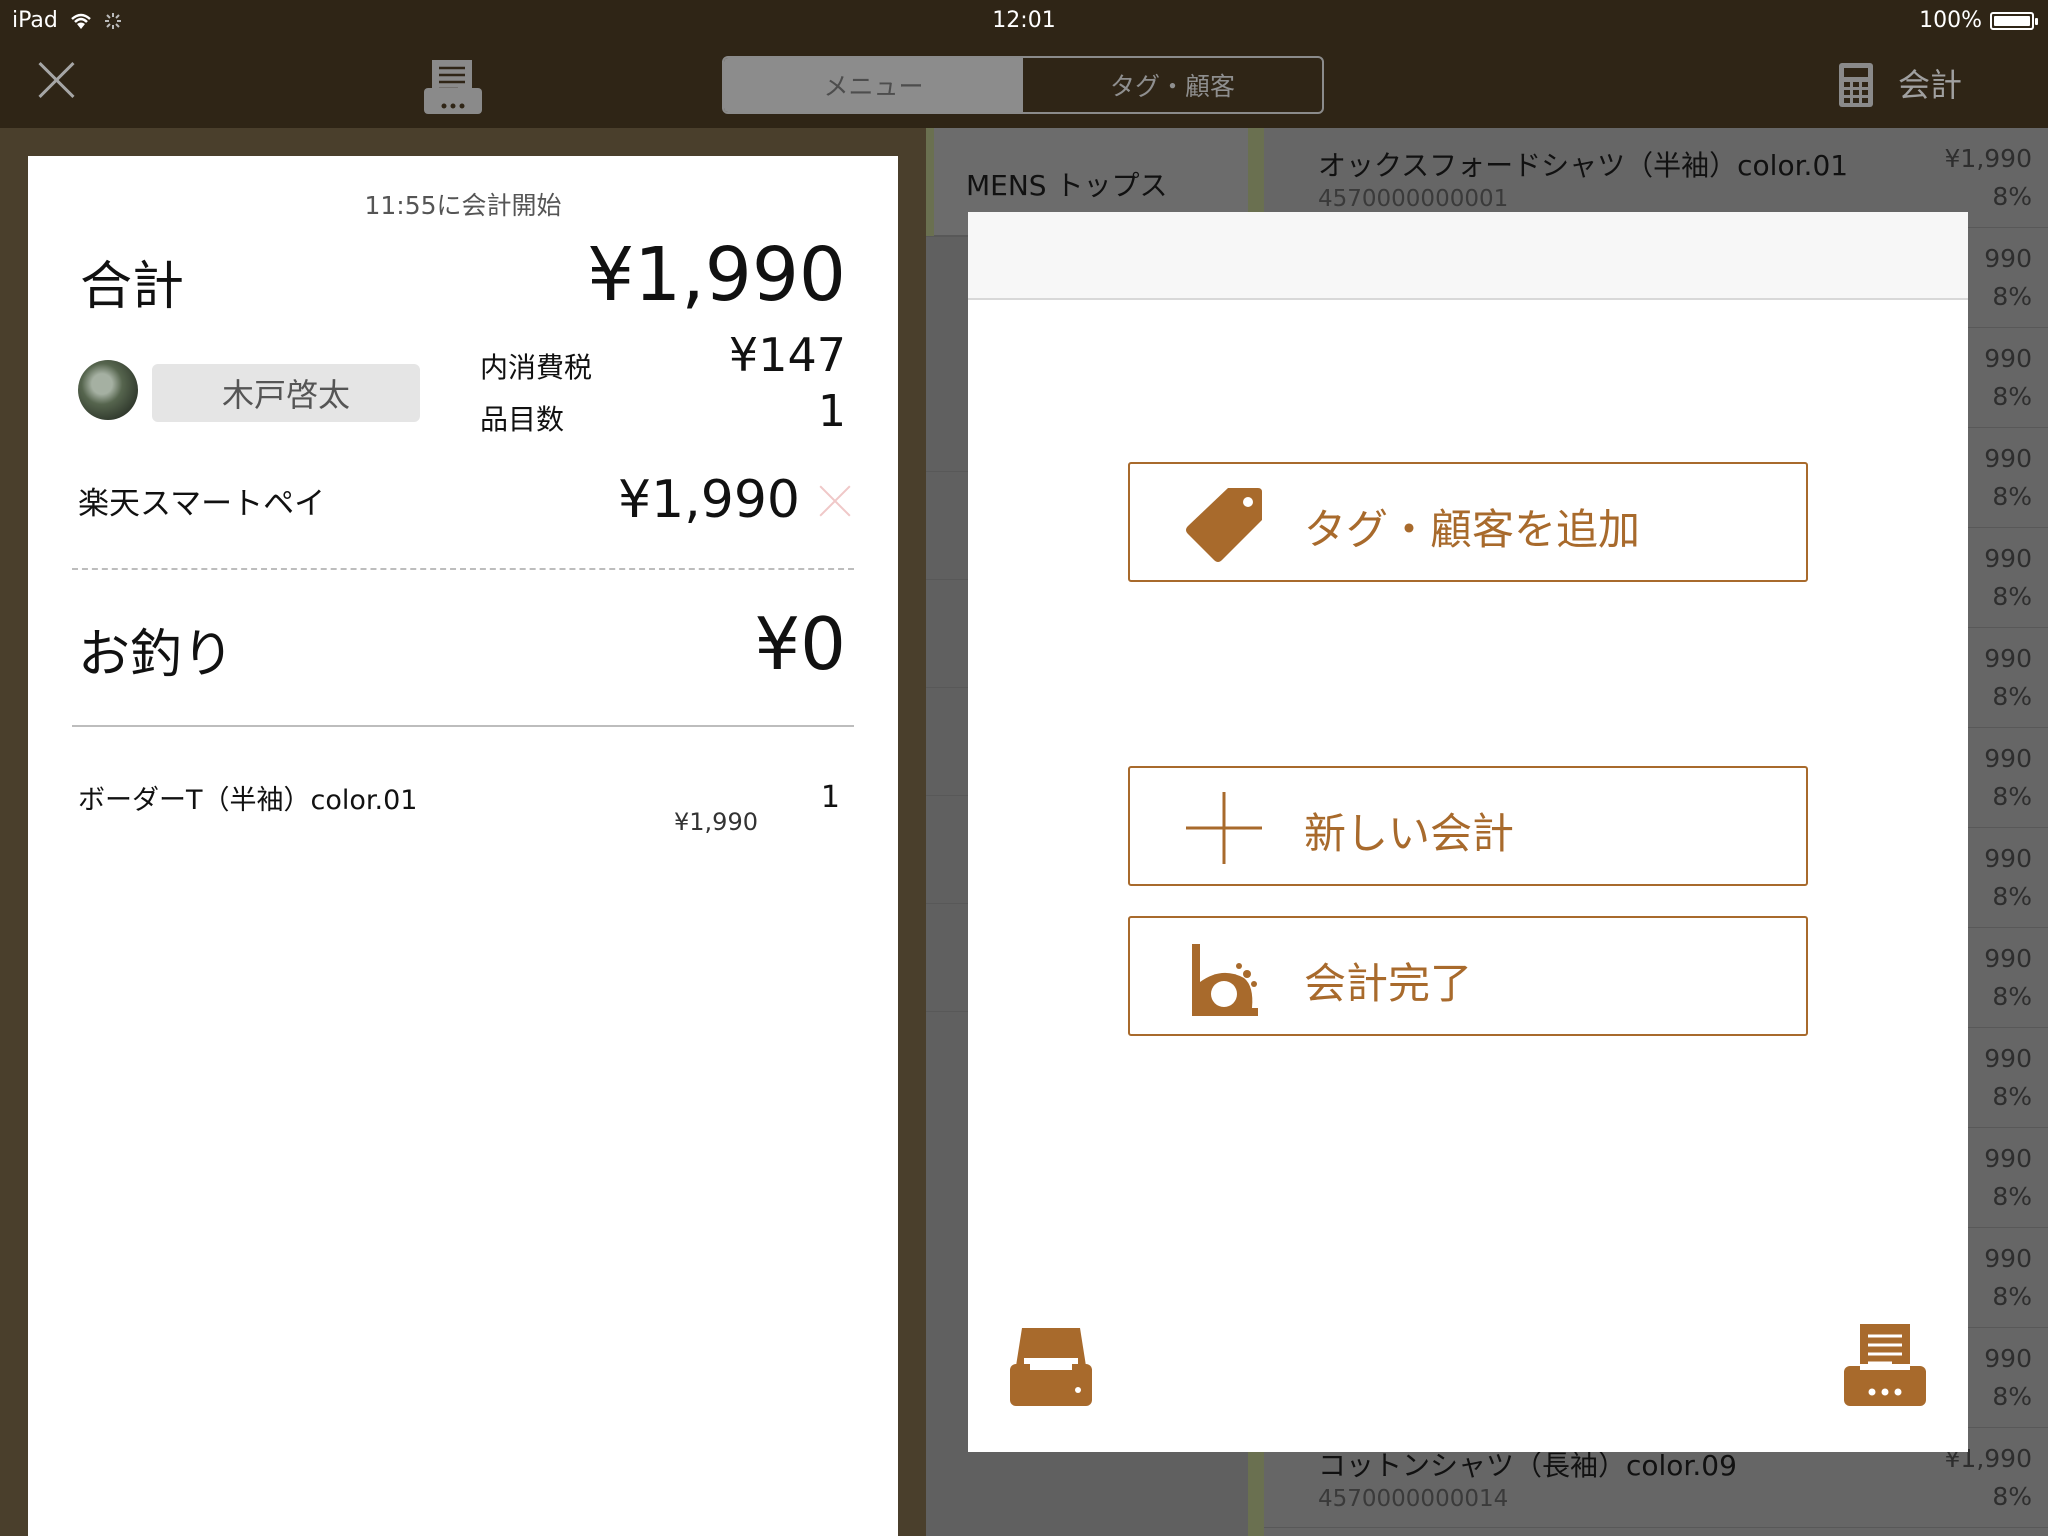 This screenshot has height=1536, width=2048. I want to click on status-bar: iPad 12:01 100%, so click(1024, 21).